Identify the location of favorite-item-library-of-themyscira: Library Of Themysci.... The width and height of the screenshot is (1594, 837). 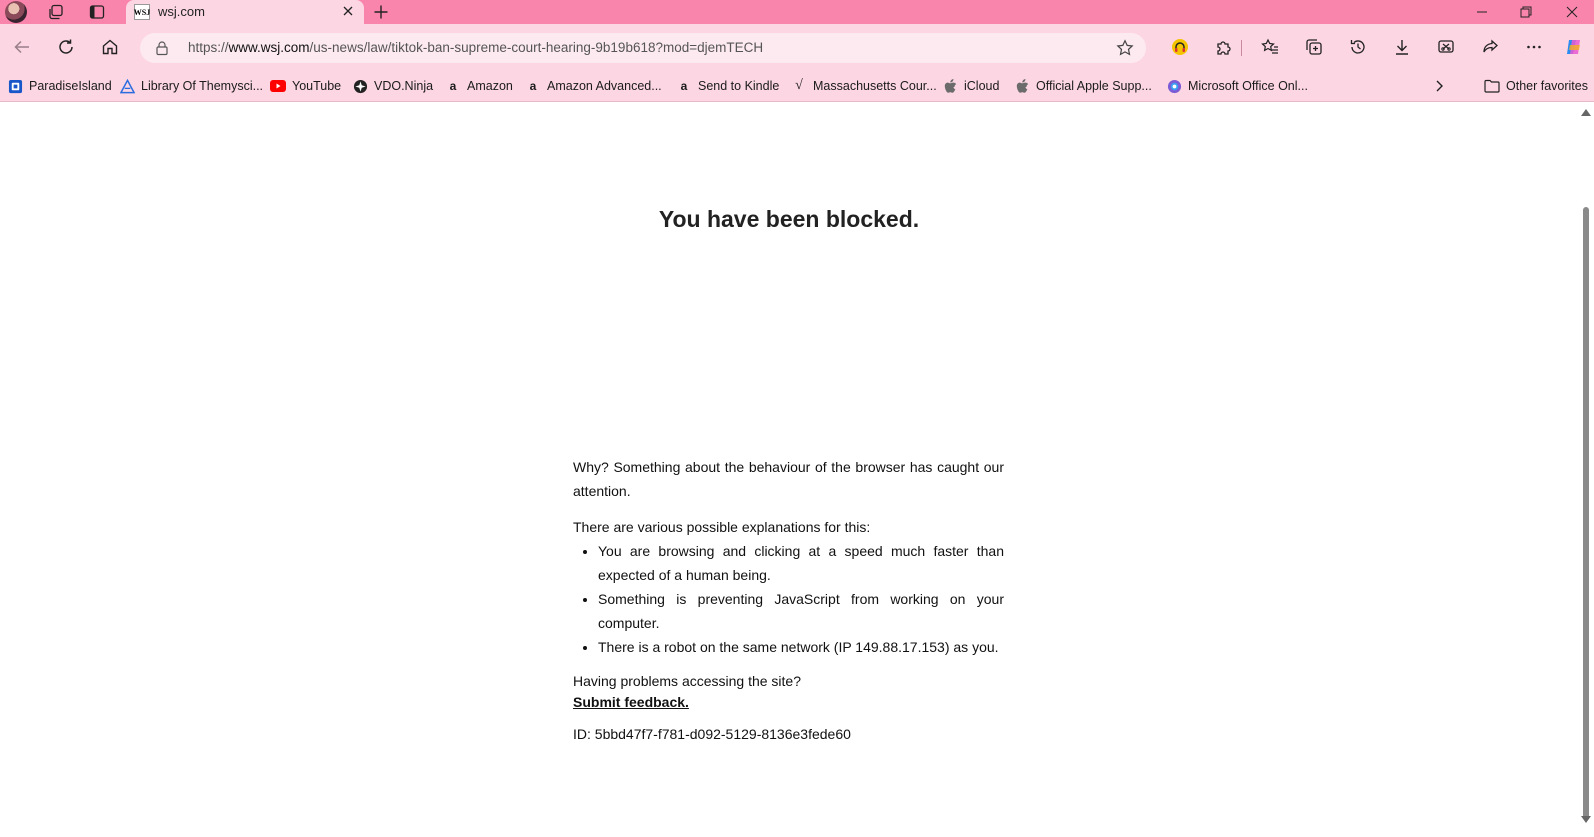
(191, 86).